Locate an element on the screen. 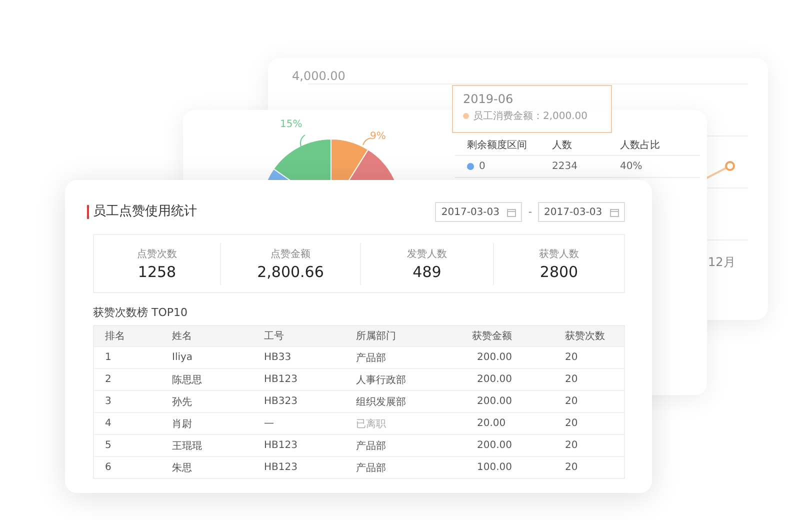 The width and height of the screenshot is (788, 520). pie-label: 15% is located at coordinates (291, 124).